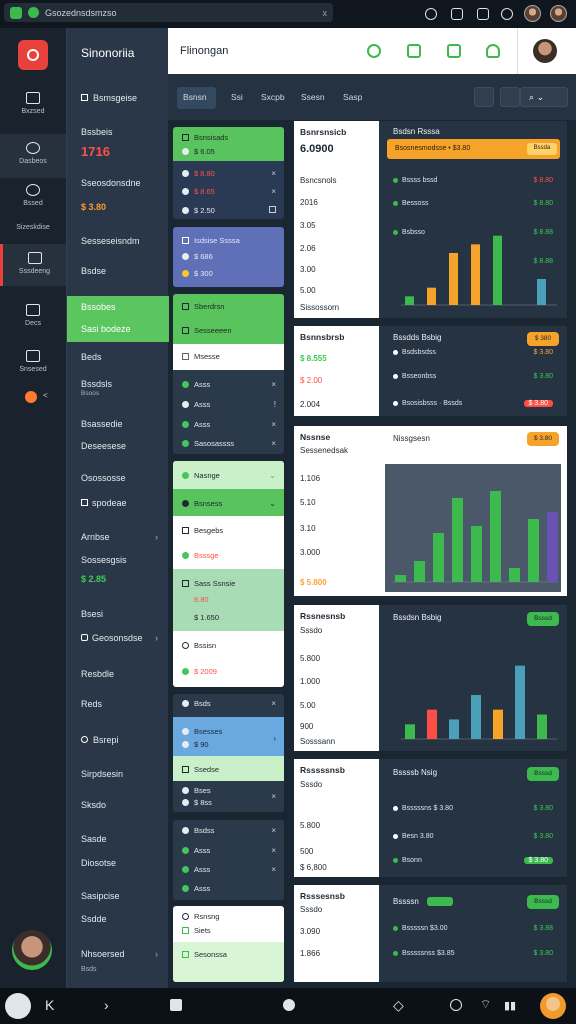  Describe the element at coordinates (228, 860) in the screenshot. I see `card-6: Bsdss × Asss × Asss × Asss` at that location.